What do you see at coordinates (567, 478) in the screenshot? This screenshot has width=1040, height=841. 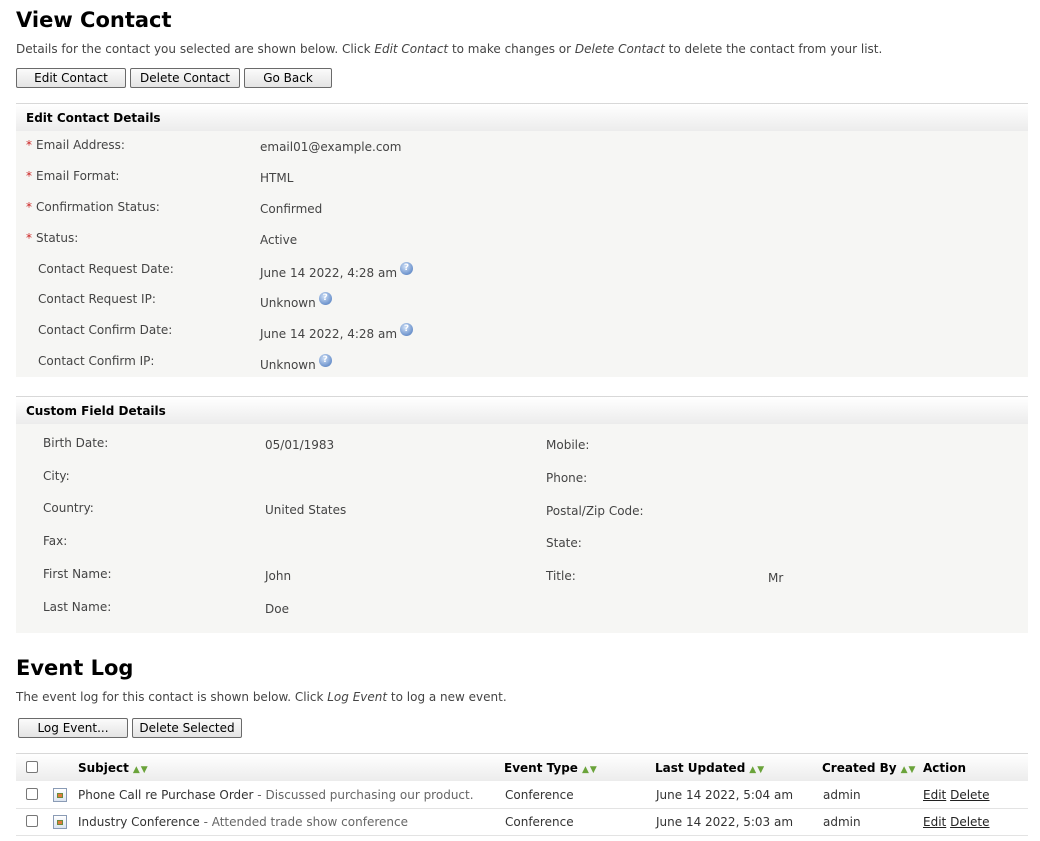 I see `phone-label: Phone:` at bounding box center [567, 478].